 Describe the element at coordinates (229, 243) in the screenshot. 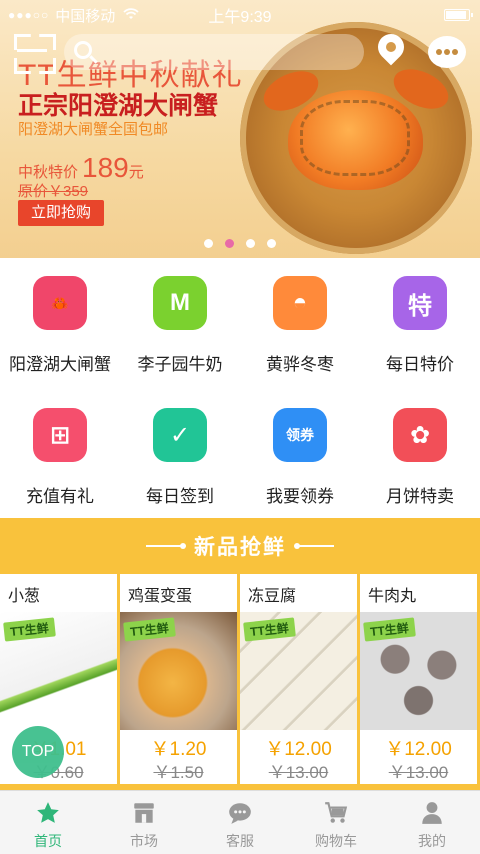

I see `carousel-dot-active` at that location.